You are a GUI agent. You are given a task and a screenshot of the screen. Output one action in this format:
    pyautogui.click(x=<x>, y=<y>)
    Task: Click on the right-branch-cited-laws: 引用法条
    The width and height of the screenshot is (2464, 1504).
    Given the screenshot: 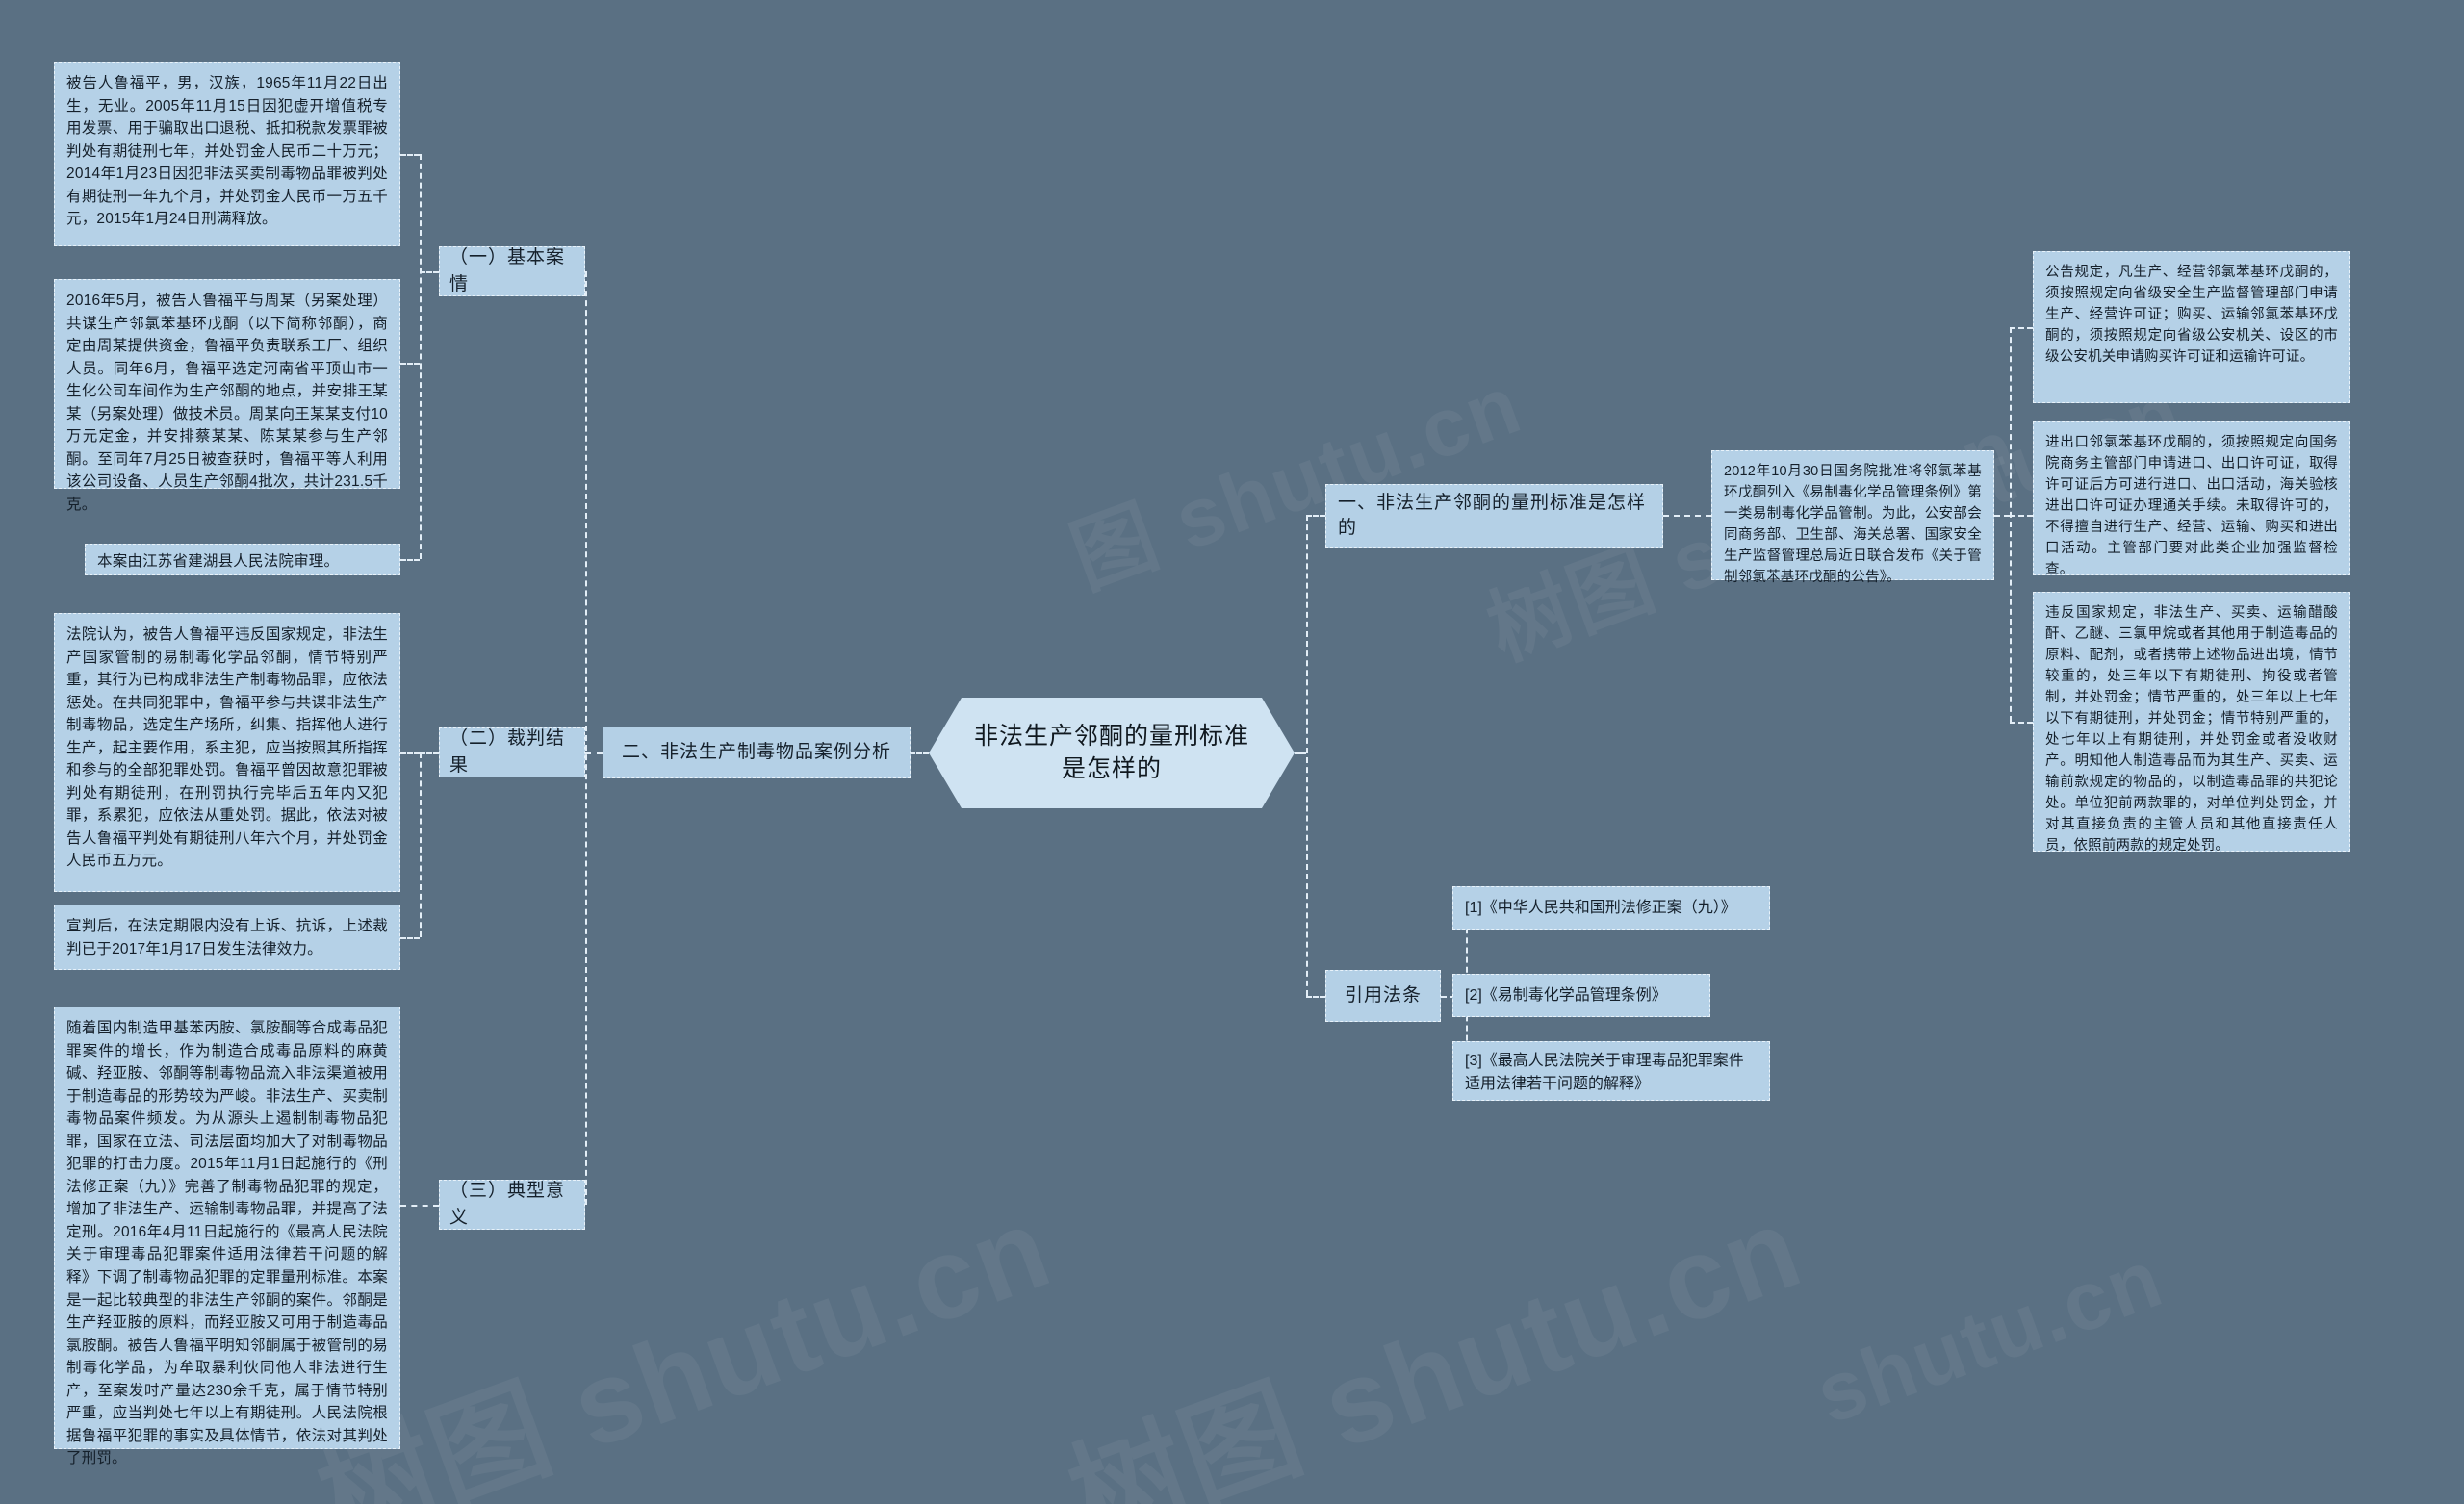 What is the action you would take?
    pyautogui.click(x=1383, y=996)
    